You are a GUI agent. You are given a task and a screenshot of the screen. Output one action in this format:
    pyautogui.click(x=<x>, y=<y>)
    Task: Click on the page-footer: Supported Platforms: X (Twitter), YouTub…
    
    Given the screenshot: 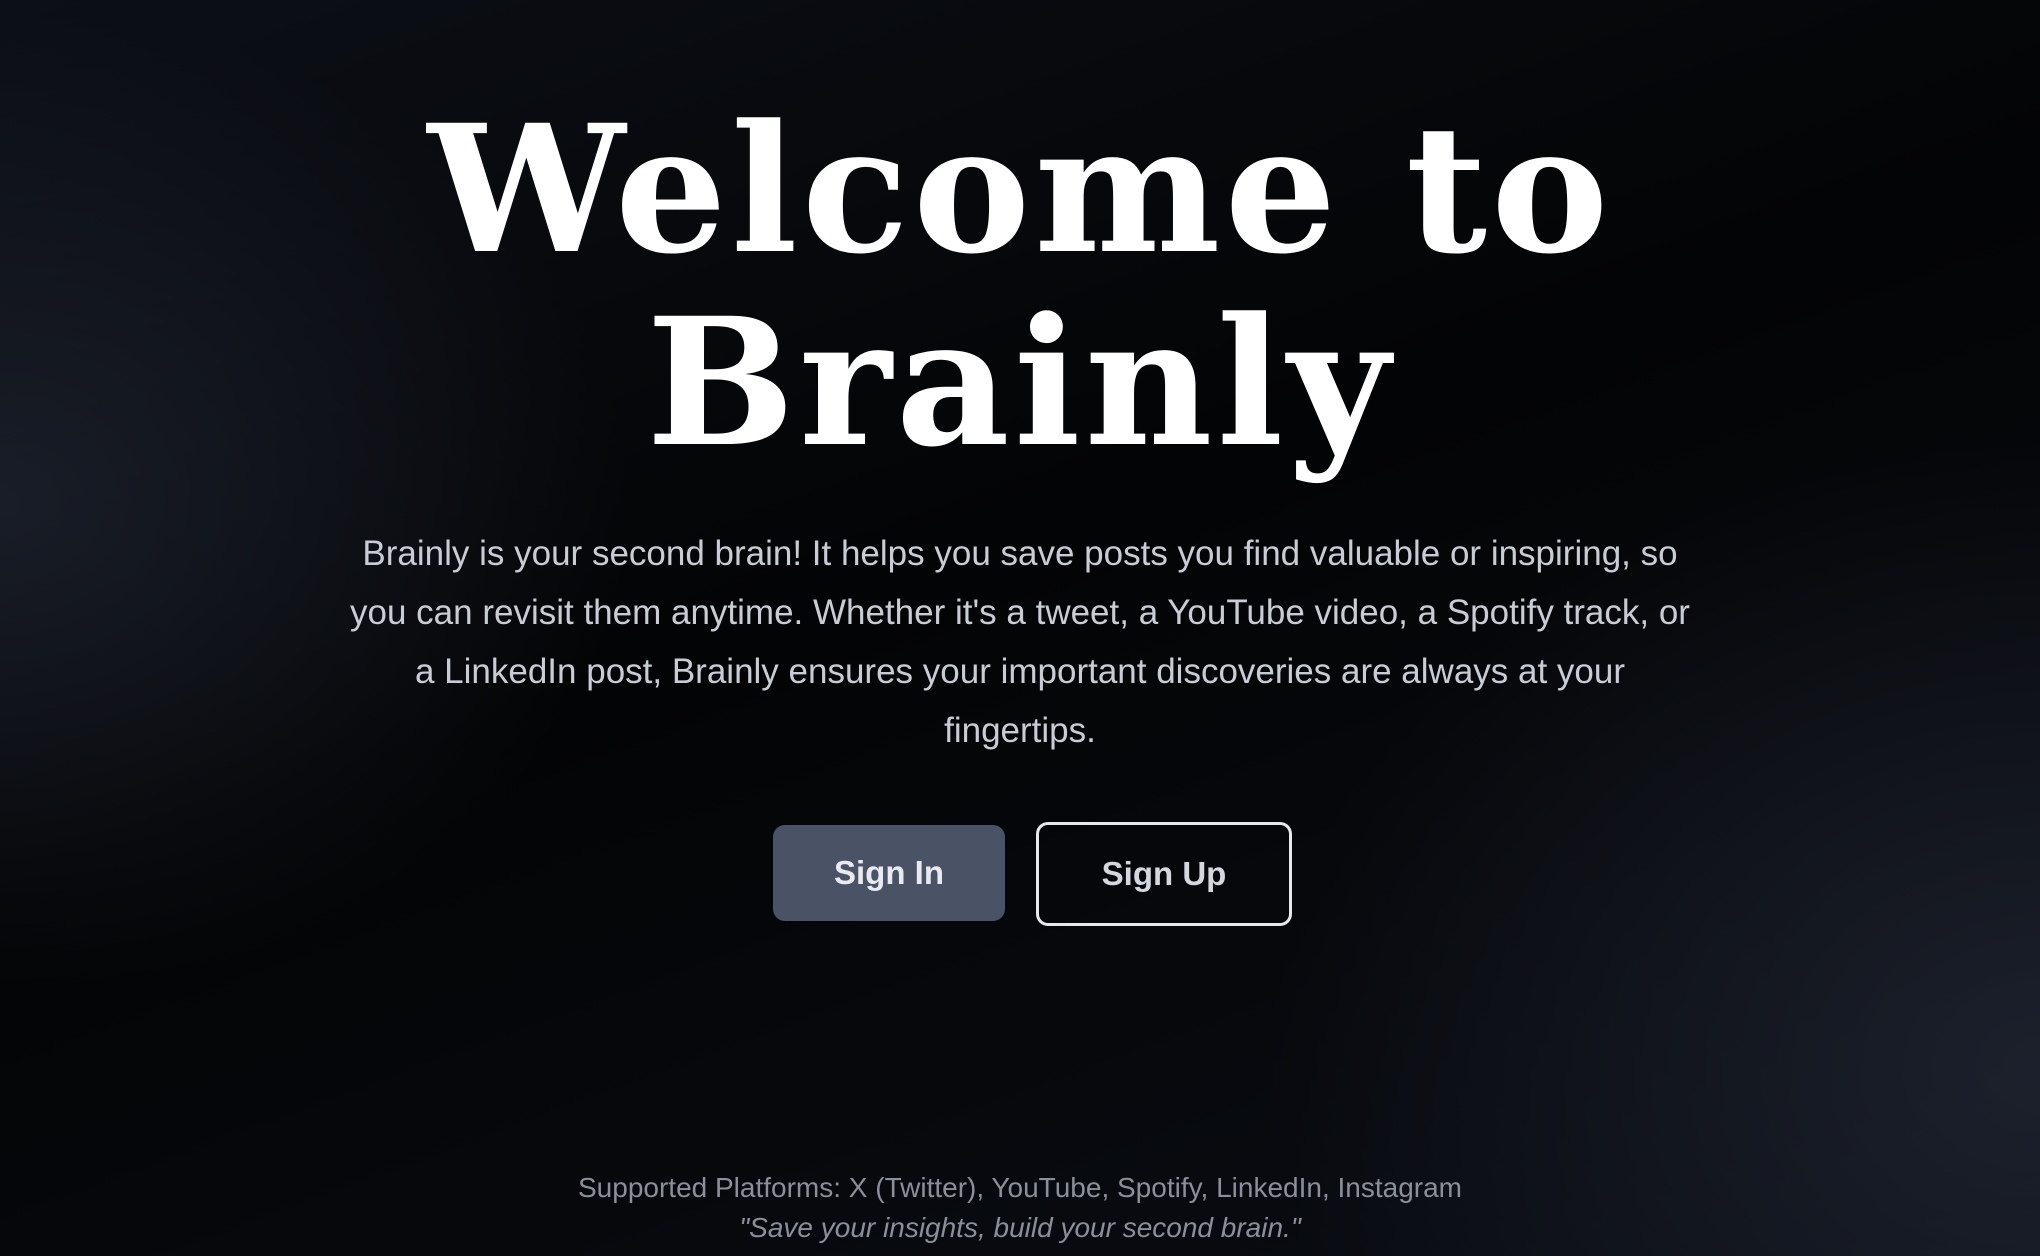 What is the action you would take?
    pyautogui.click(x=1020, y=1208)
    